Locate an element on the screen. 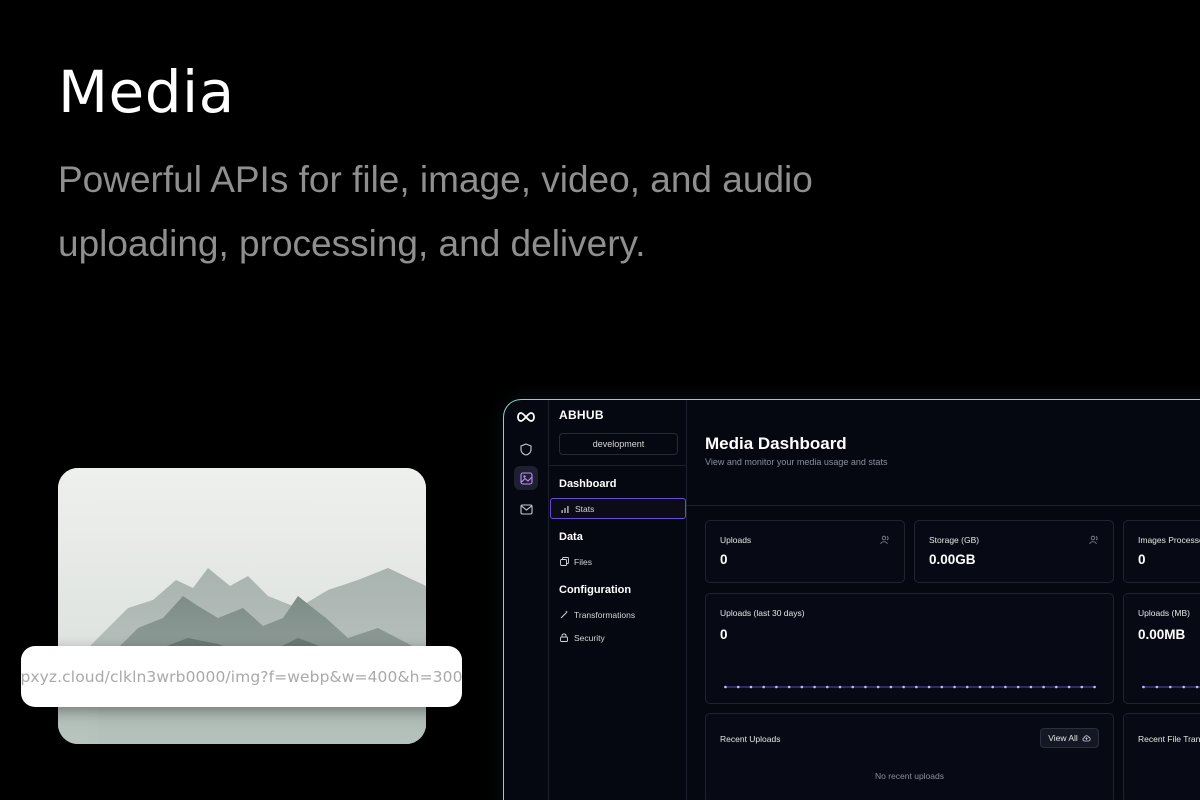 This screenshot has height=800, width=1200. uploads-mb-line-chart is located at coordinates (1171, 687).